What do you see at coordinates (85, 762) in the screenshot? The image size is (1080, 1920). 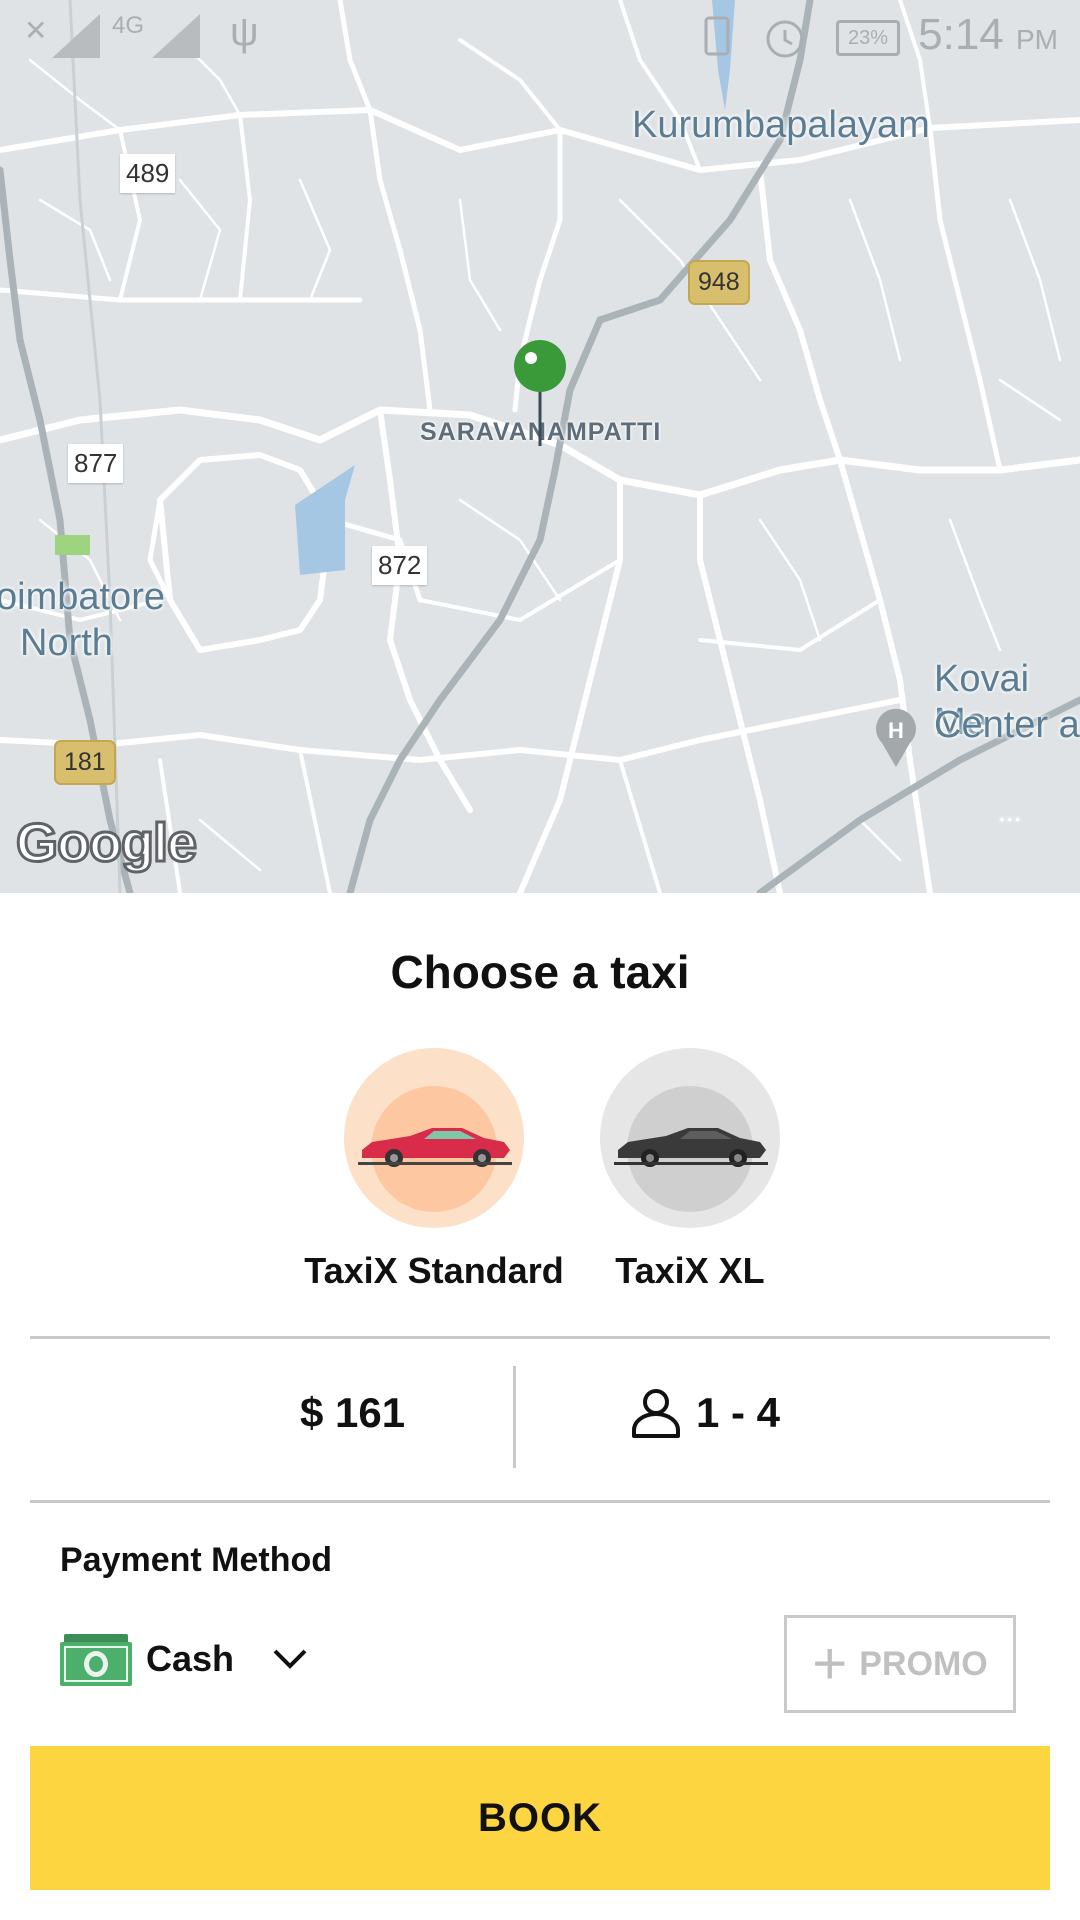 I see `highway-shield-181: 181` at bounding box center [85, 762].